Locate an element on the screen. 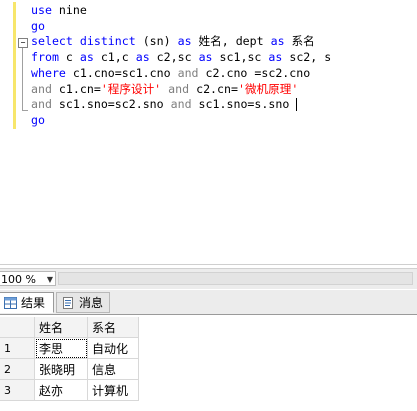  code-token: c1.cno=sc1.cno is located at coordinates (121, 72).